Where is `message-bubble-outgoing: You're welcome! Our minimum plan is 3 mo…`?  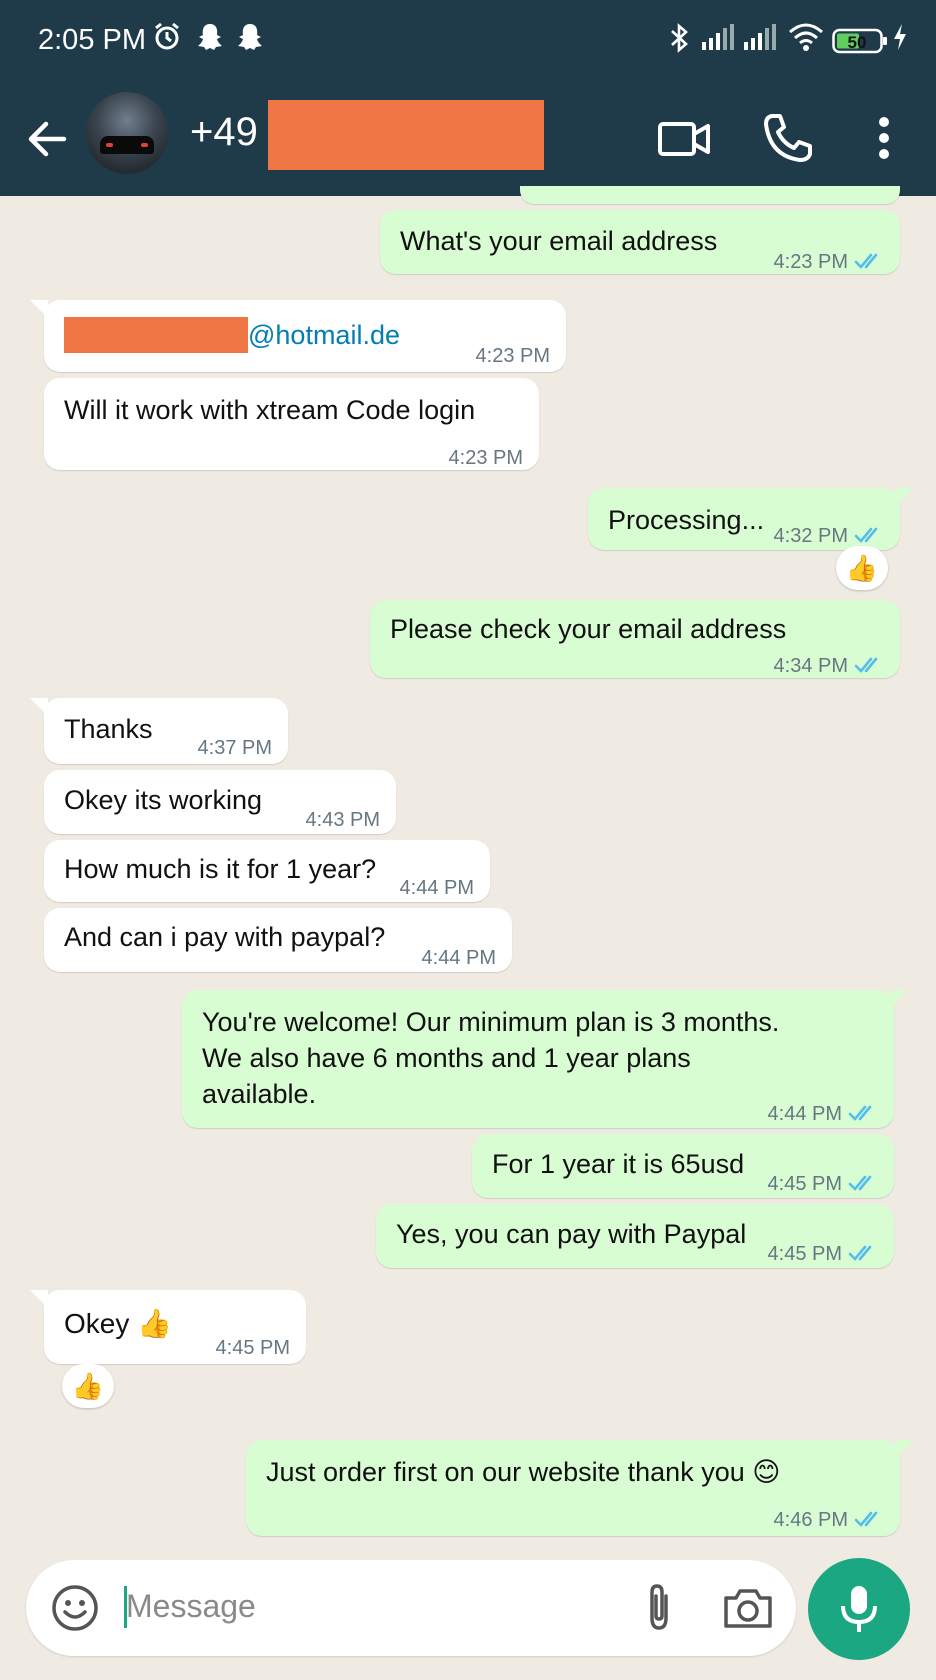
message-bubble-outgoing: You're welcome! Our minimum plan is 3 mo… is located at coordinates (545, 1059).